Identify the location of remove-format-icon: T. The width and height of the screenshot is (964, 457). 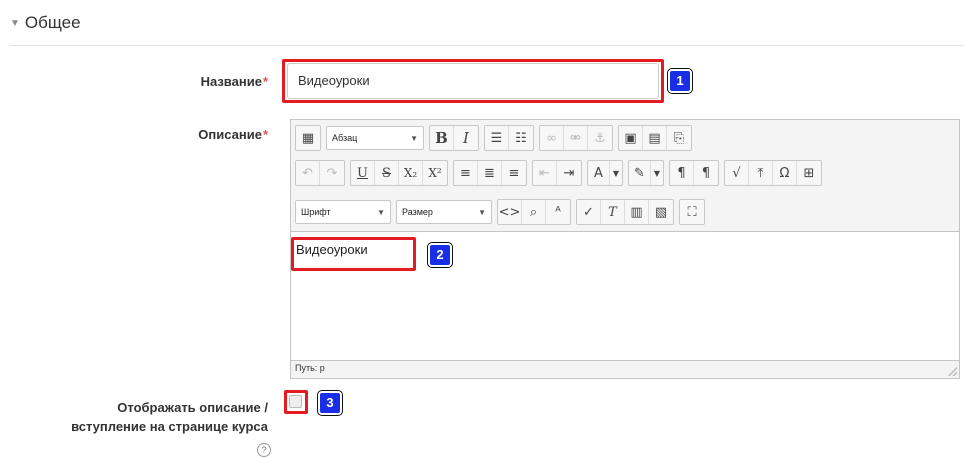
(613, 212).